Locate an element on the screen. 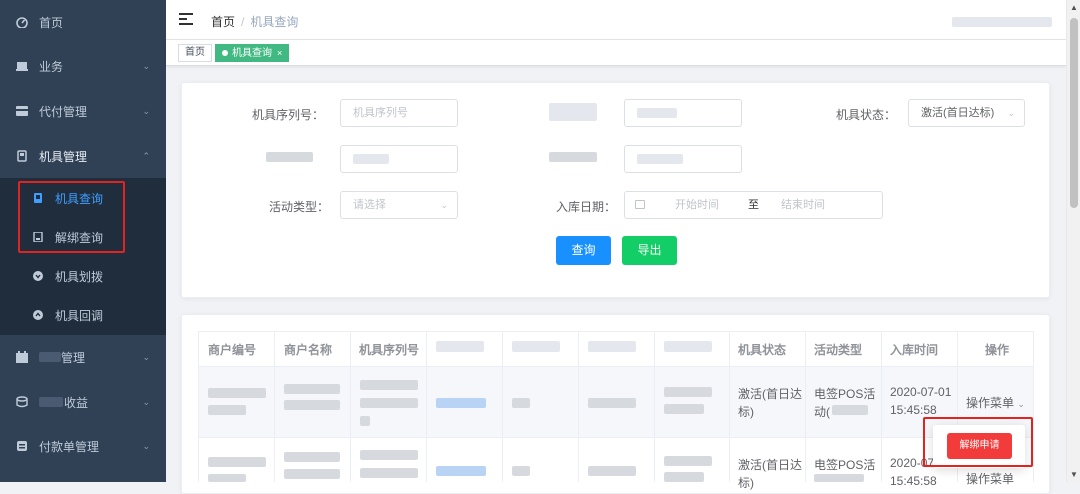 Image resolution: width=1080 pixels, height=494 pixels. action-menu: 操作菜单 ⌄ is located at coordinates (995, 402).